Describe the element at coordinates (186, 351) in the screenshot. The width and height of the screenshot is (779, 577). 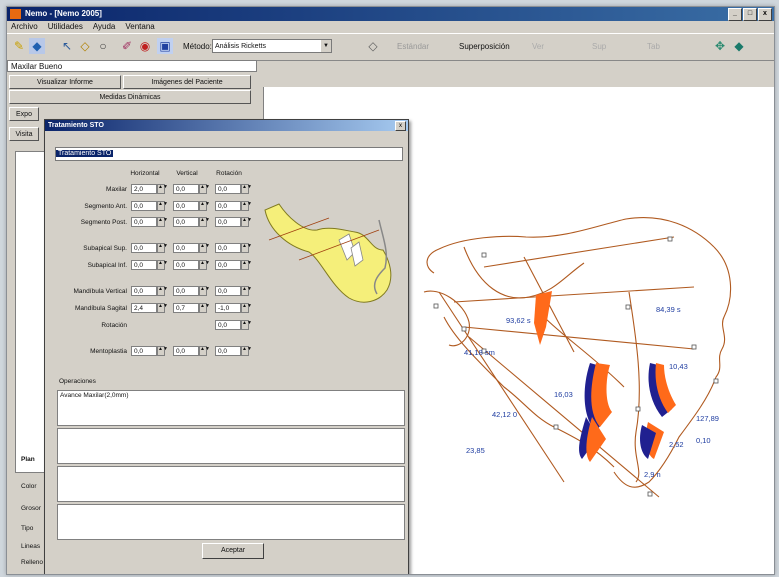
I see `mento-v: 0,0` at that location.